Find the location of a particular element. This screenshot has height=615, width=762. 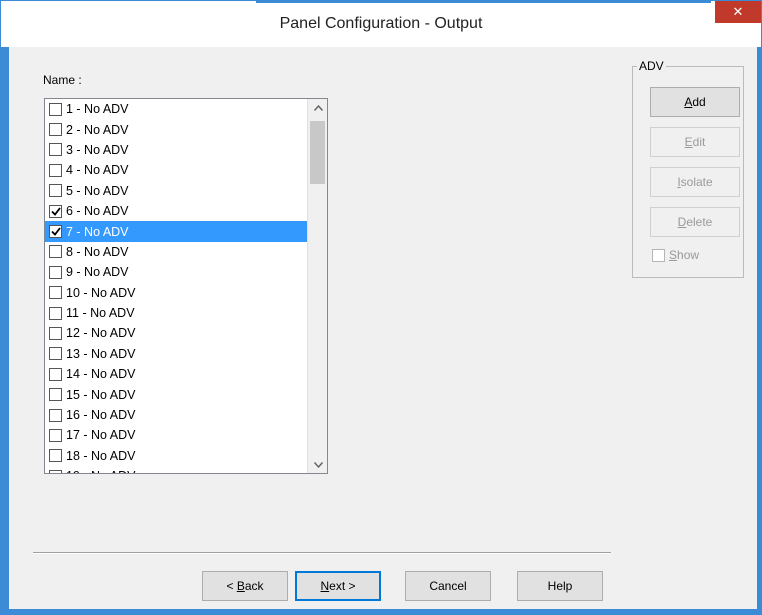

delete-button-label: Delete is located at coordinates (695, 222).